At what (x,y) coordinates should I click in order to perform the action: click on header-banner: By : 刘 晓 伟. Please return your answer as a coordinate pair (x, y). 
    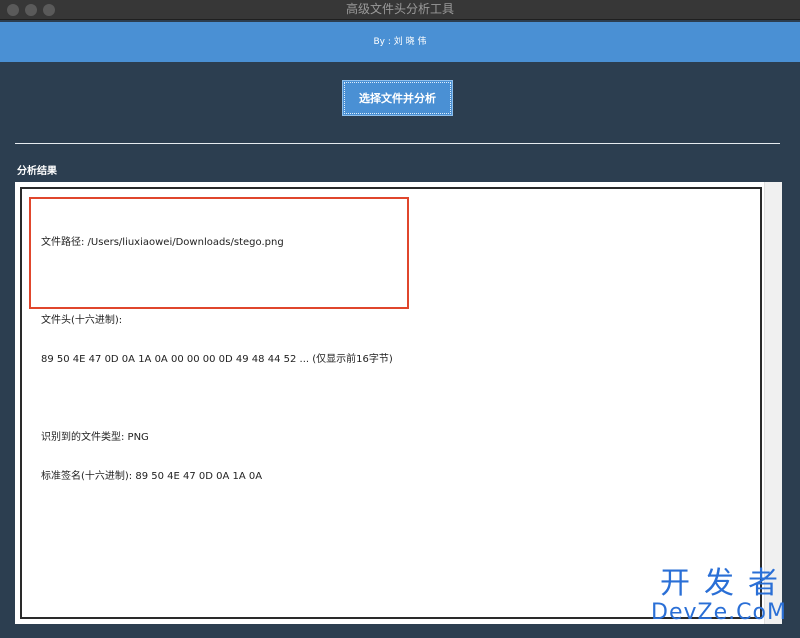
    Looking at the image, I should click on (400, 42).